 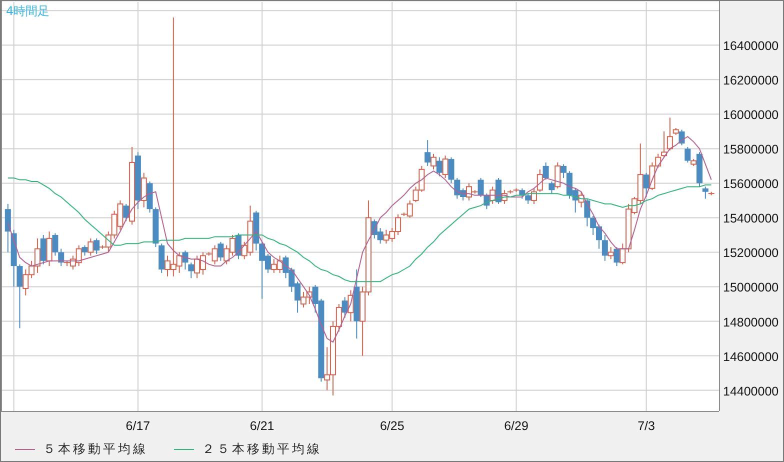 I want to click on axis-label: 6/29, so click(x=516, y=426).